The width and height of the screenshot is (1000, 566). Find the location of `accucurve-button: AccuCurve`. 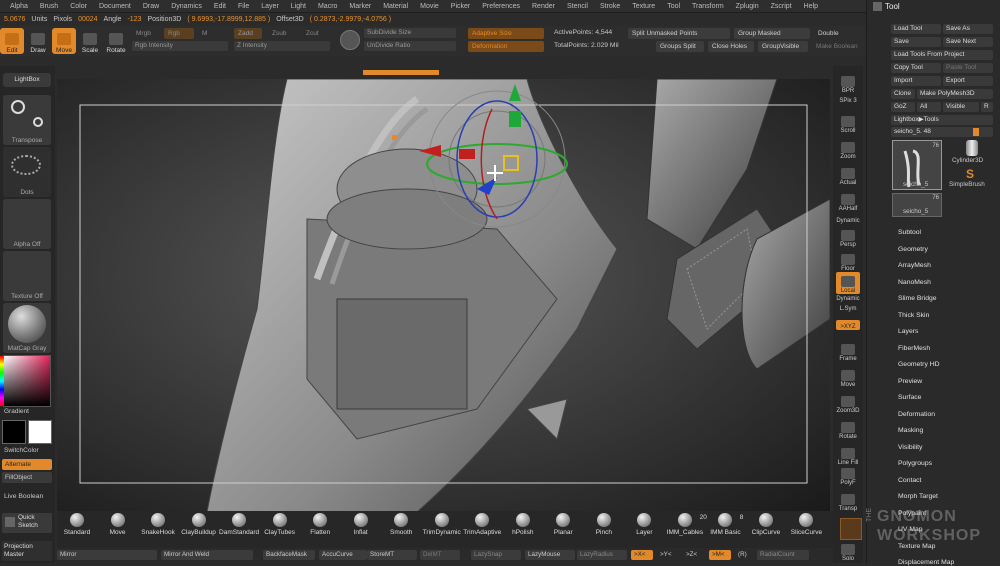

accucurve-button: AccuCurve is located at coordinates (343, 555).